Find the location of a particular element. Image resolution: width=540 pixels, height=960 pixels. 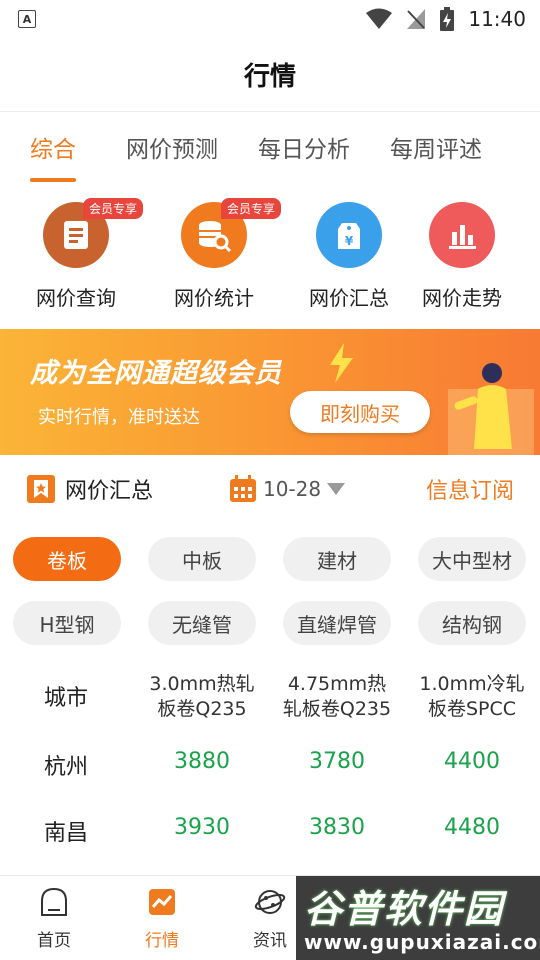

quick-item-price-statistics: 会员专享 网价统计 is located at coordinates (218, 253).